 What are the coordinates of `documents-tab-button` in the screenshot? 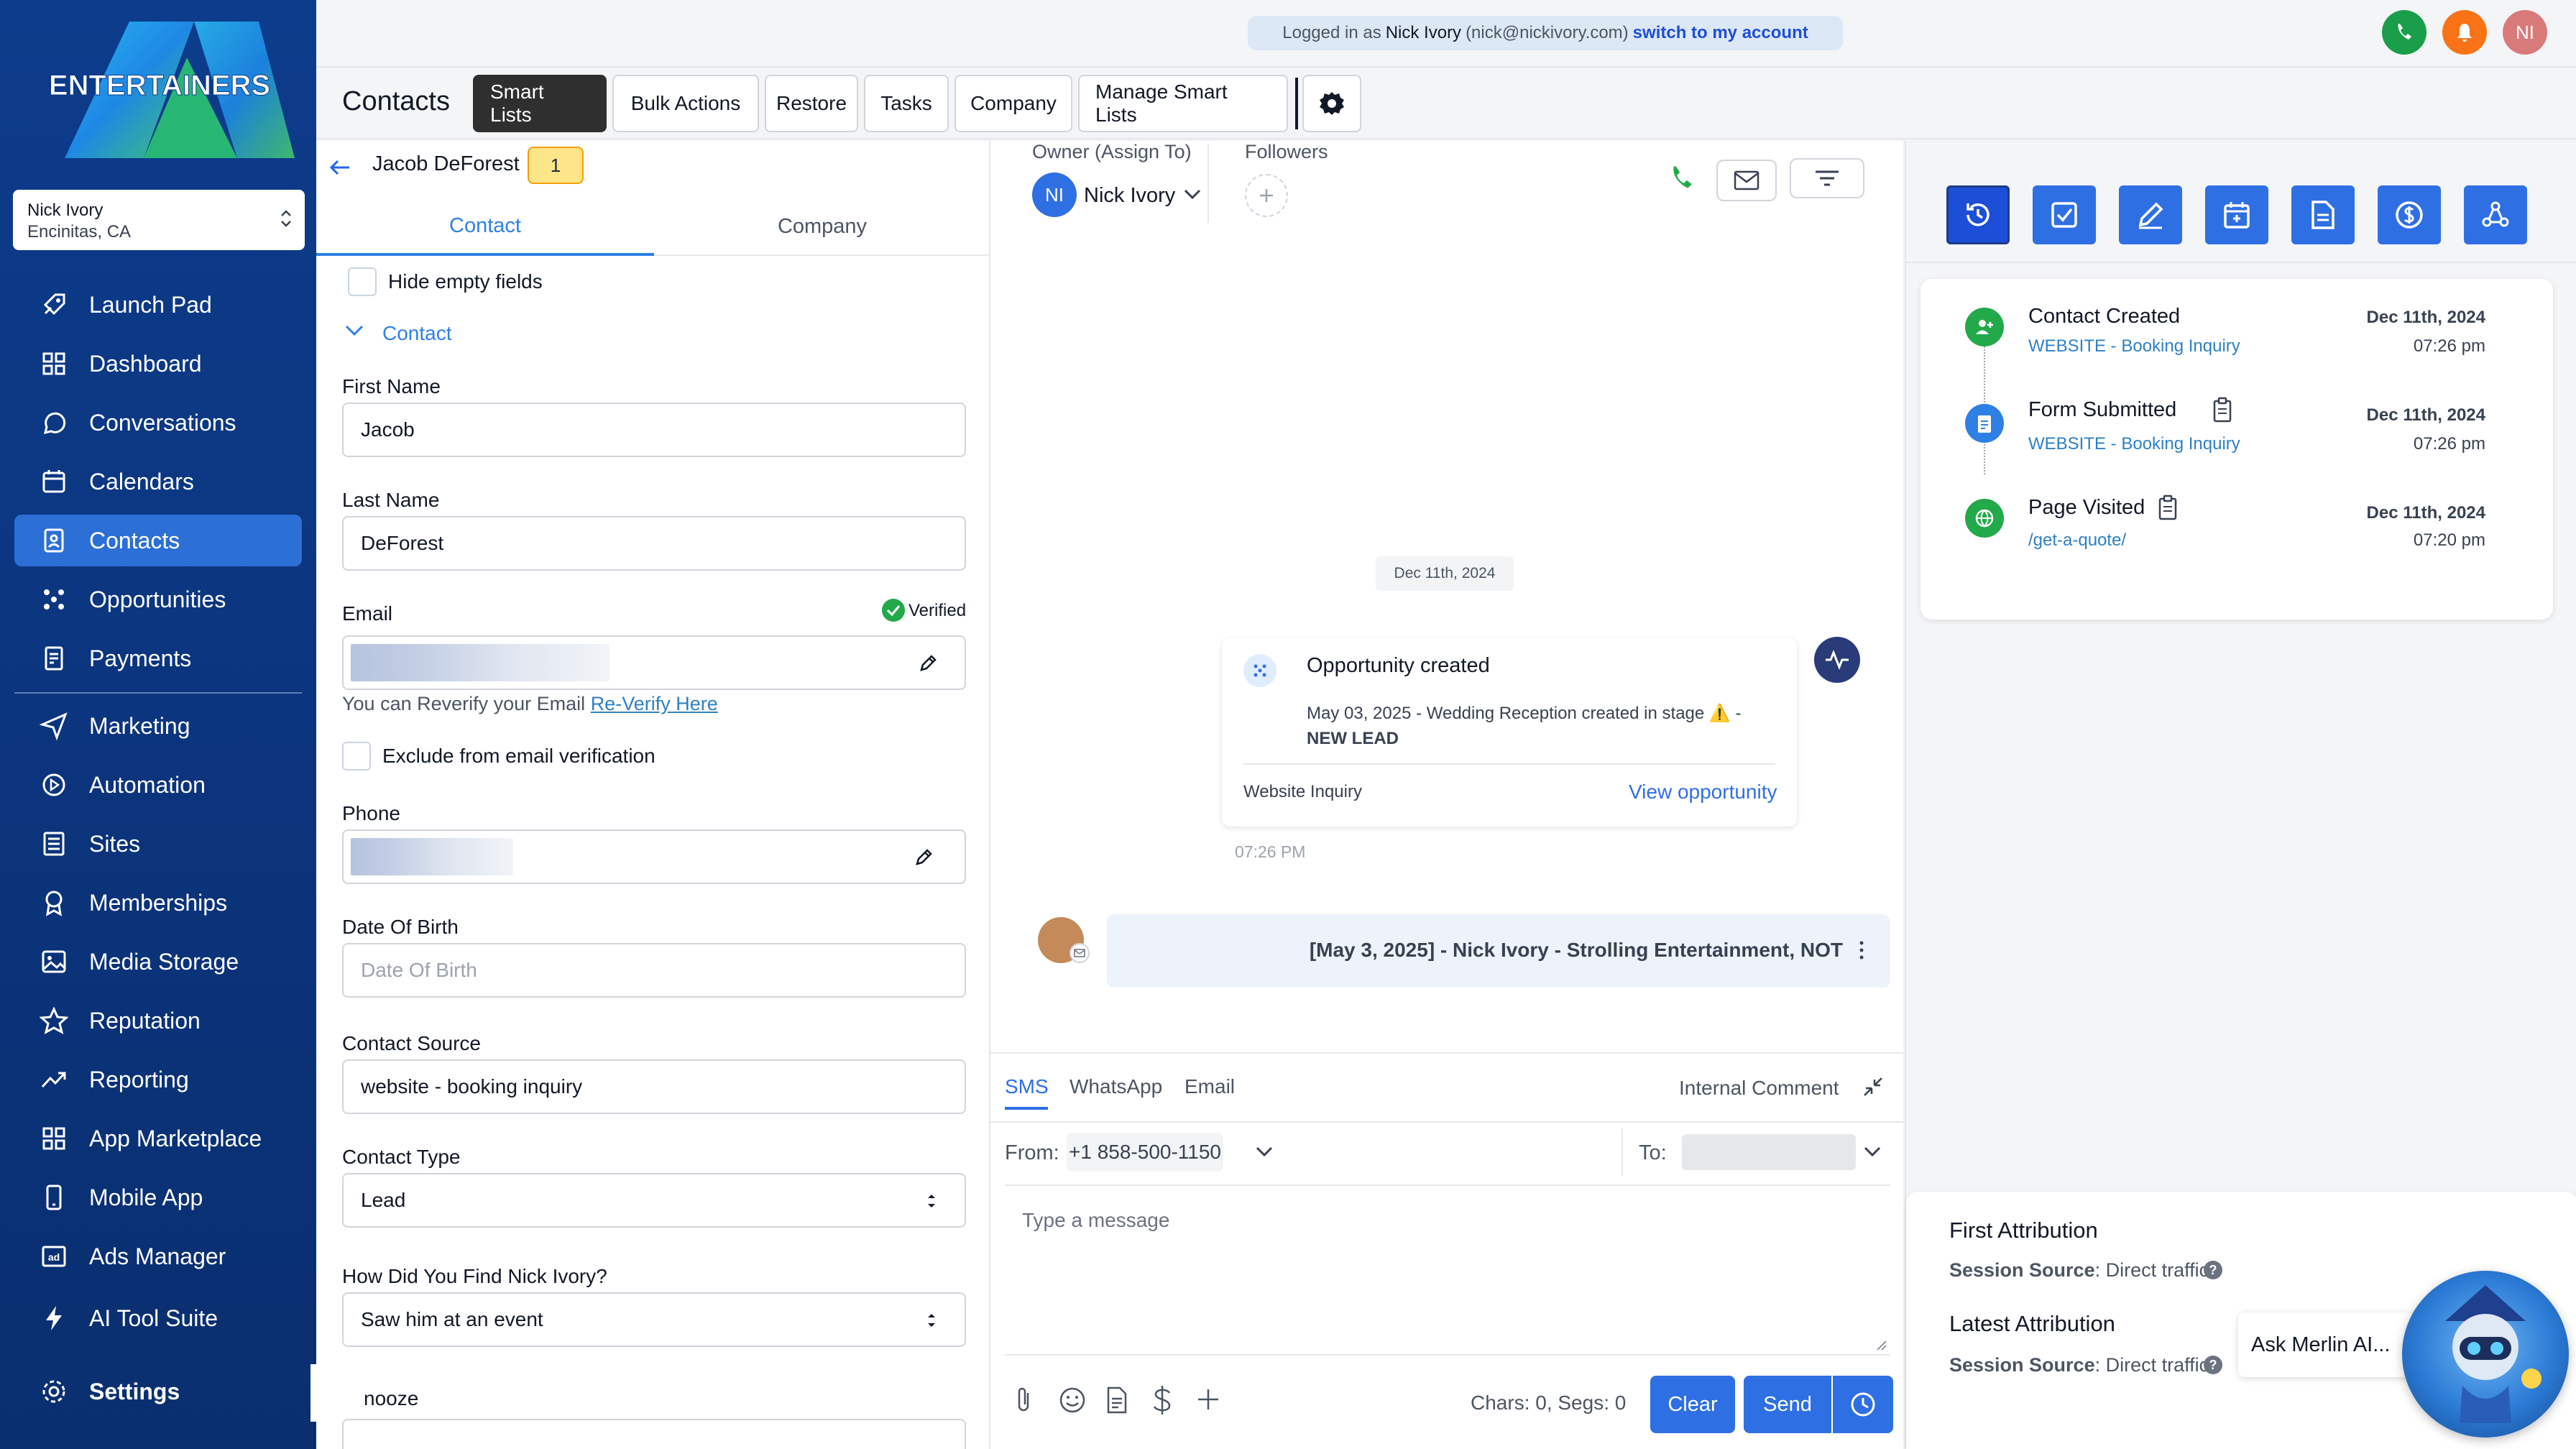 It's located at (2323, 214).